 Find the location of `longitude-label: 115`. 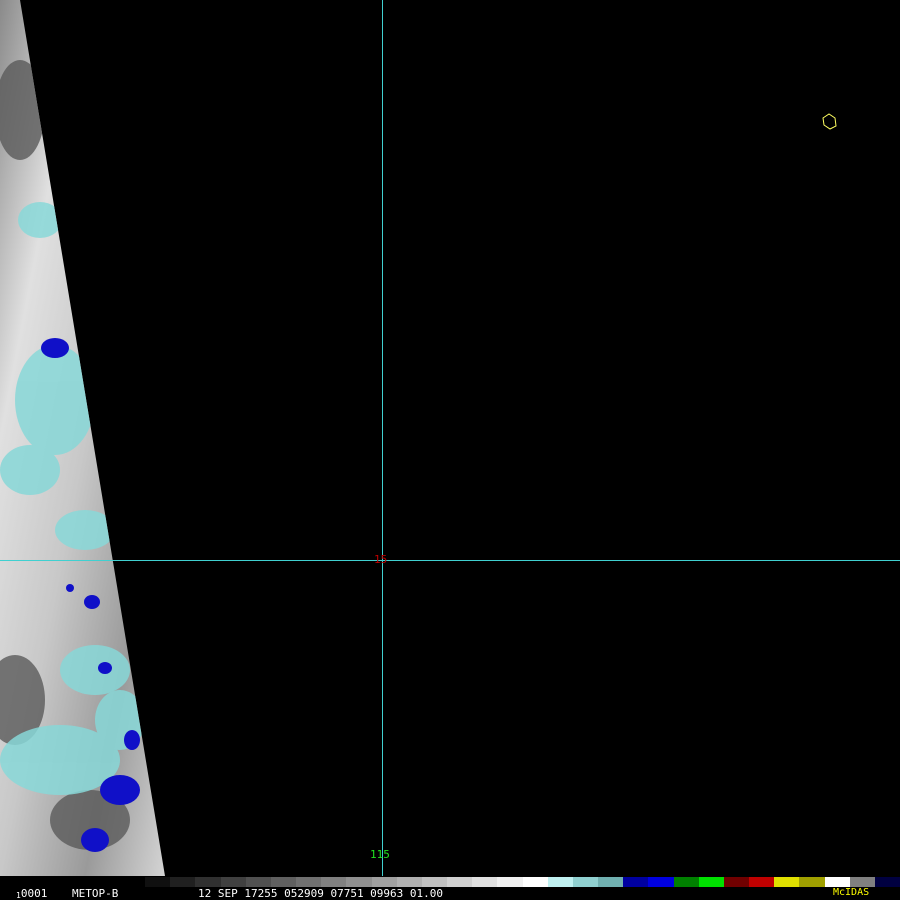

longitude-label: 115 is located at coordinates (380, 854).